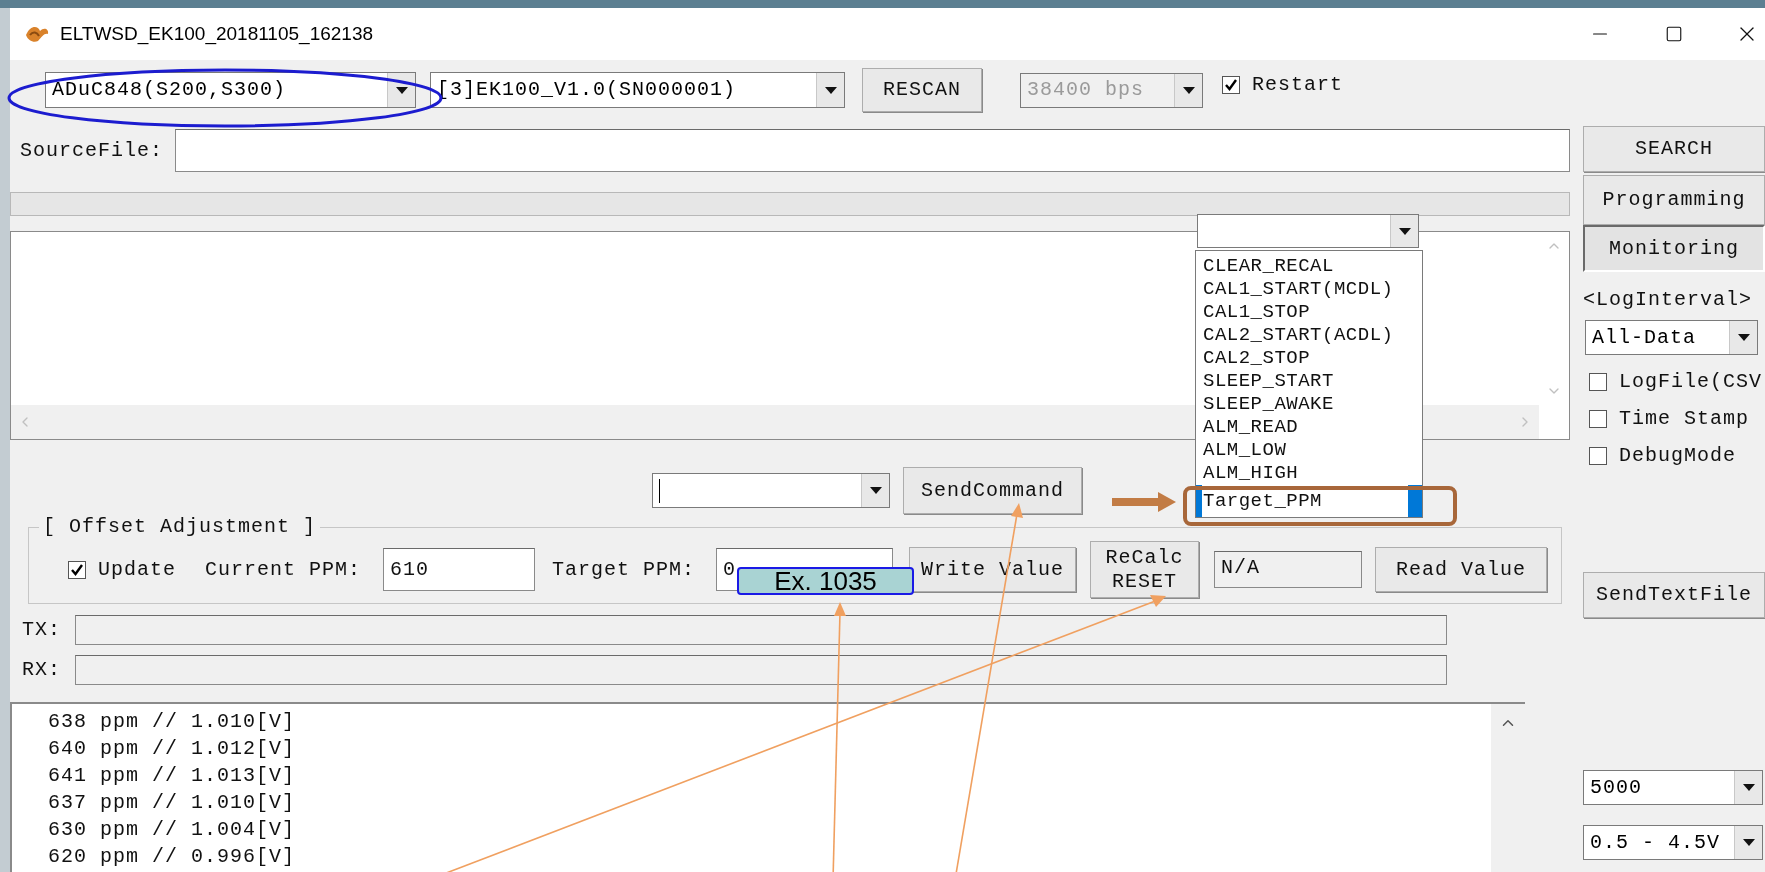 Image resolution: width=1765 pixels, height=872 pixels. Describe the element at coordinates (137, 569) in the screenshot. I see `checkbox-label: Update` at that location.